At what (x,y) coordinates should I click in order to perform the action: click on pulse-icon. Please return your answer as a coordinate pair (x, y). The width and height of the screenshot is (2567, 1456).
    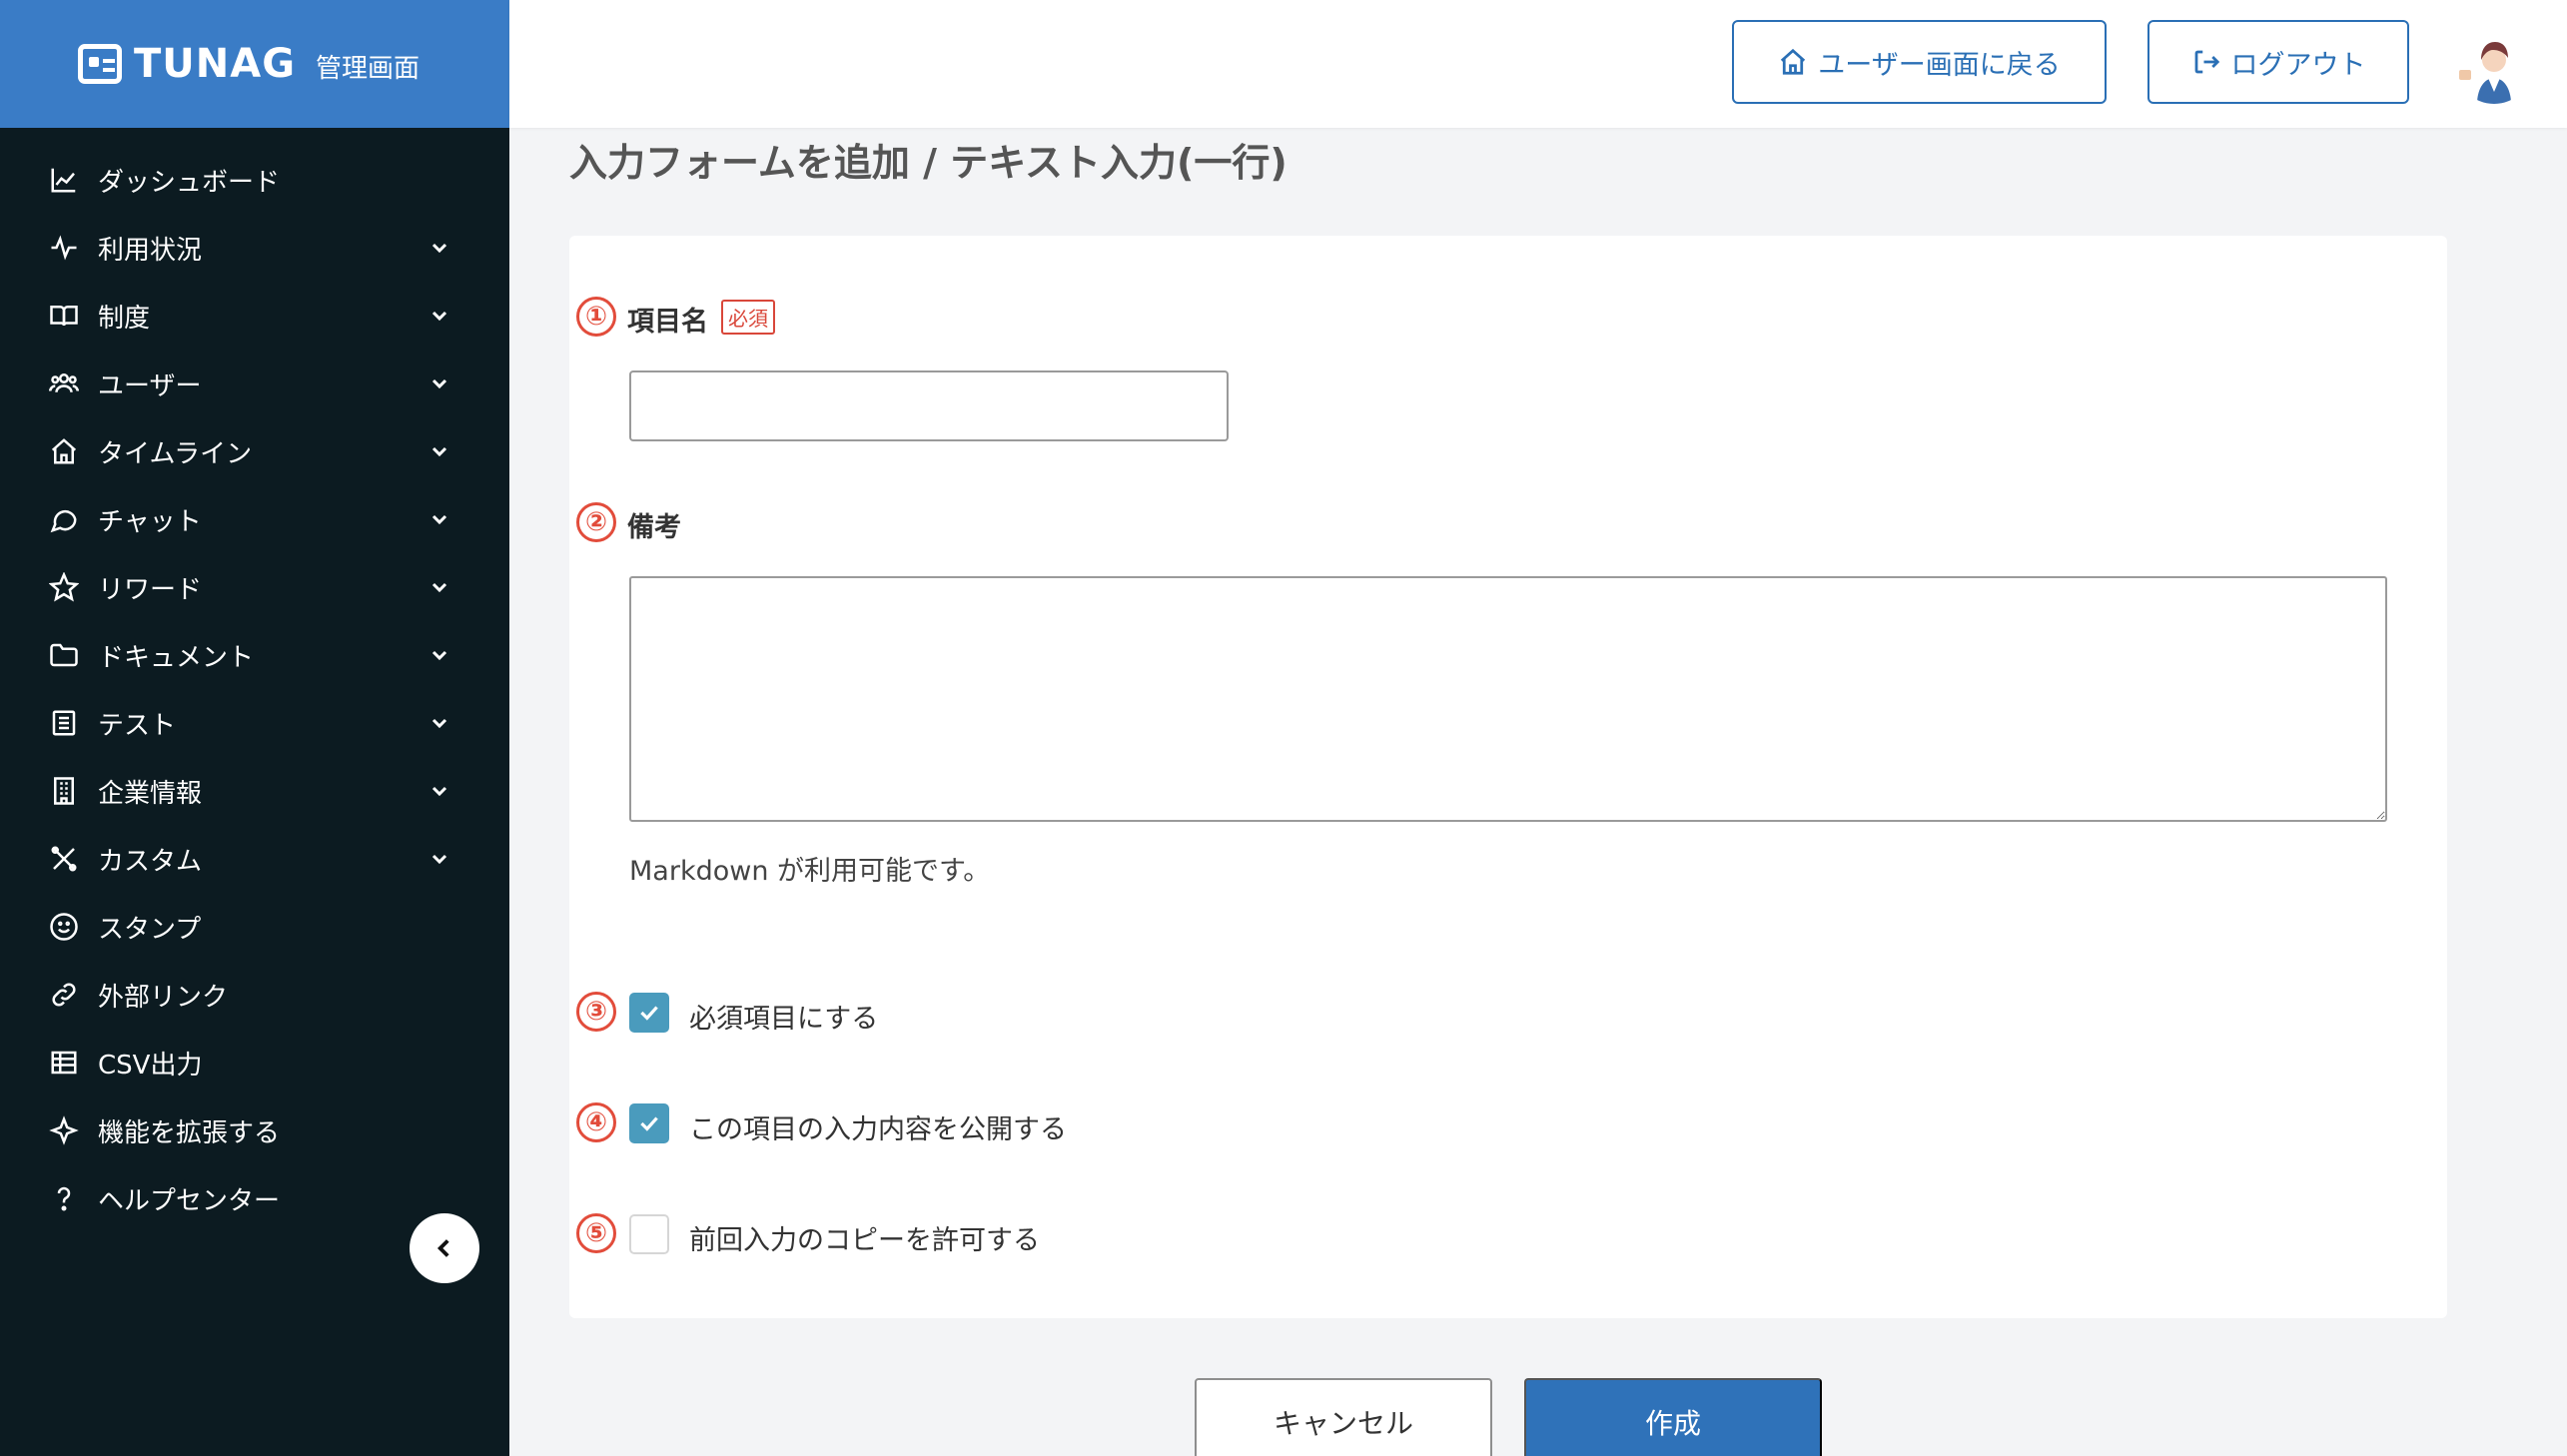
    Looking at the image, I should click on (64, 248).